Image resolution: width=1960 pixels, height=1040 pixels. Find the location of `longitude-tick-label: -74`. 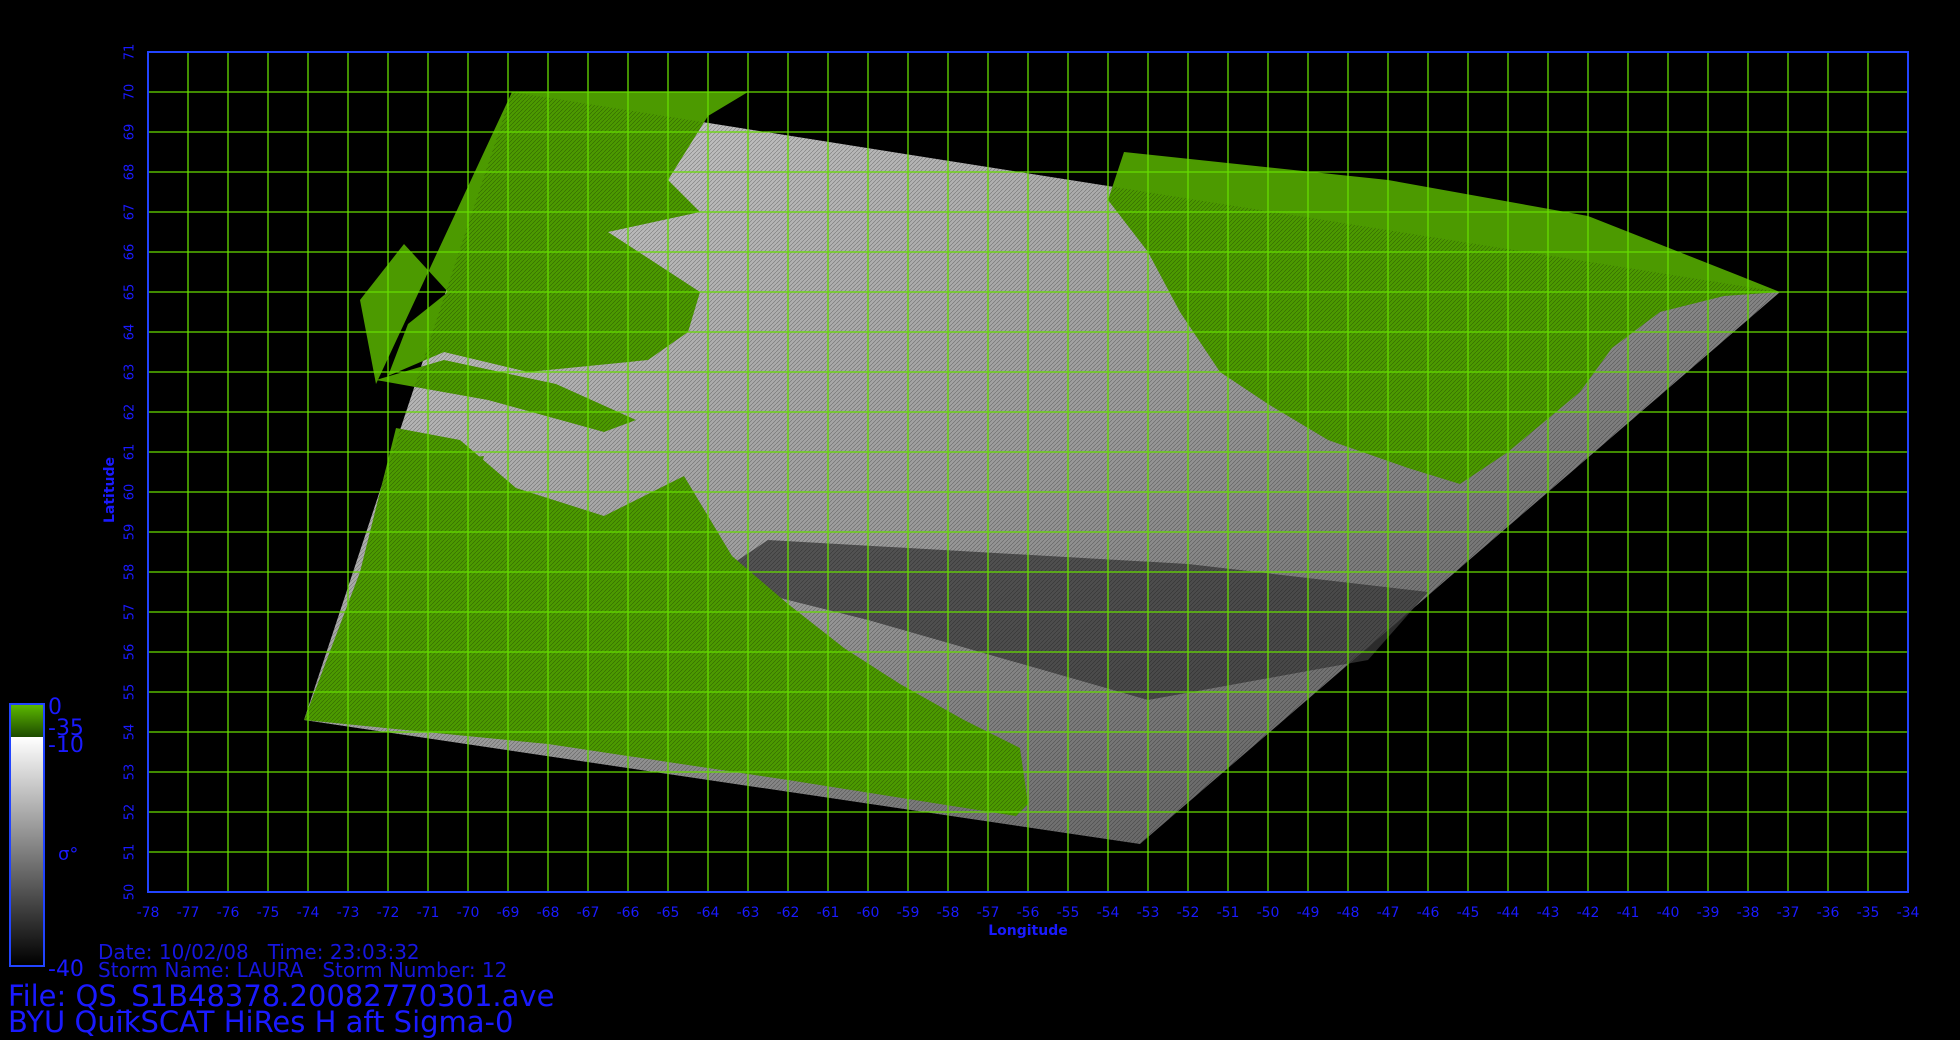

longitude-tick-label: -74 is located at coordinates (308, 913).